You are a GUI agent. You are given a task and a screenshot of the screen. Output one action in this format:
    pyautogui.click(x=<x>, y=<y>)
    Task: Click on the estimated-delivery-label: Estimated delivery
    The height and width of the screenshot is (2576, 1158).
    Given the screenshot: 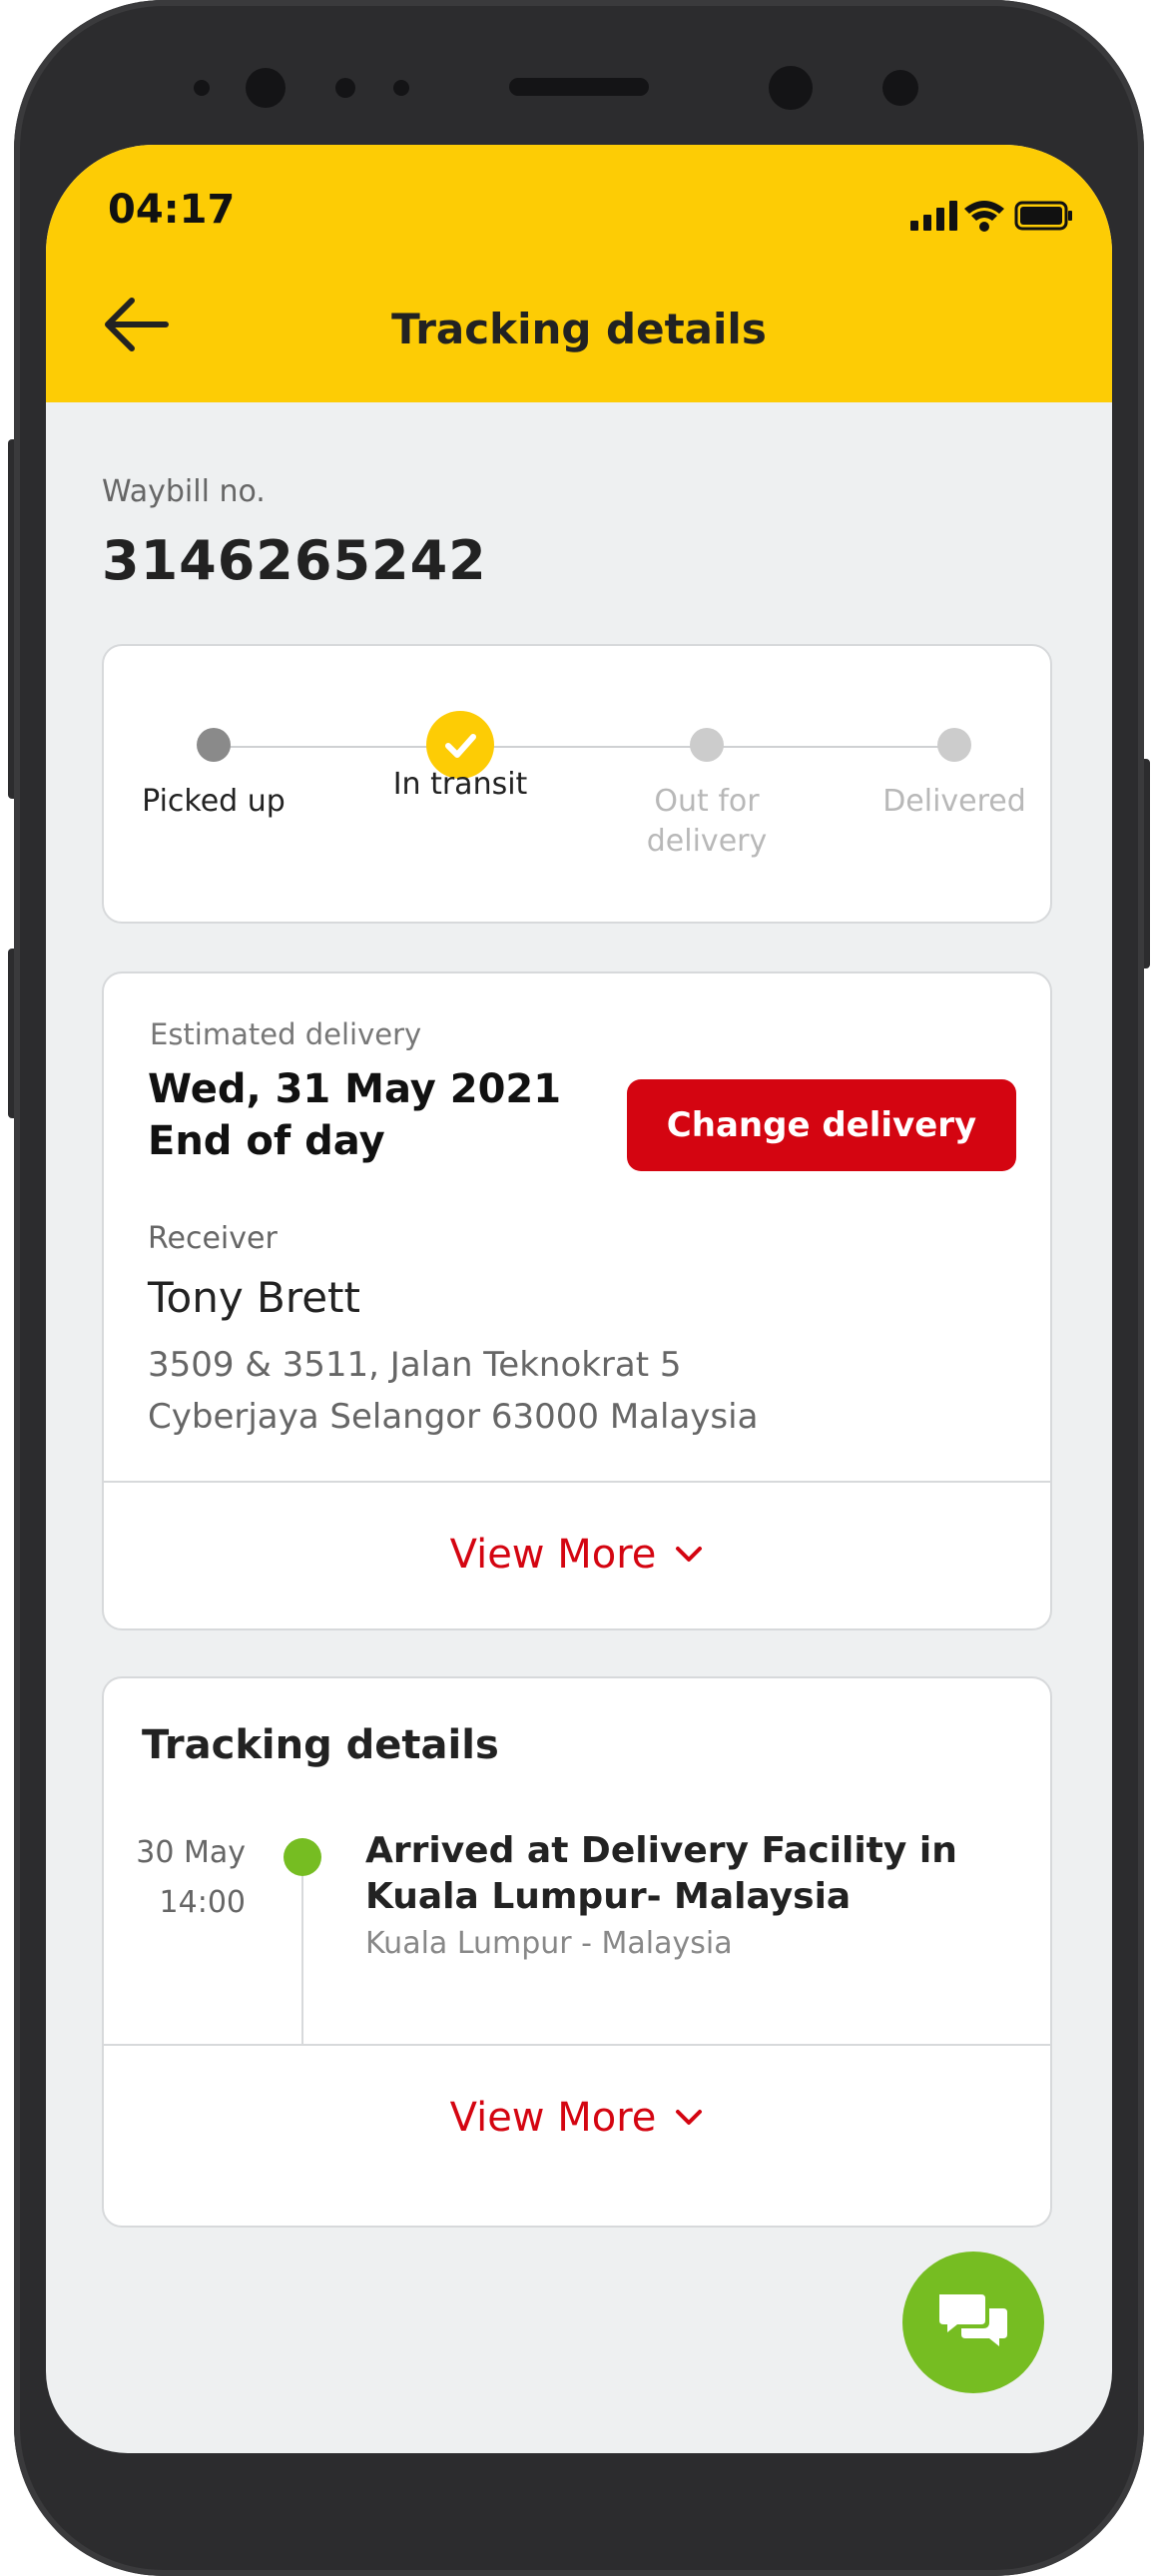 What is the action you would take?
    pyautogui.click(x=286, y=1034)
    